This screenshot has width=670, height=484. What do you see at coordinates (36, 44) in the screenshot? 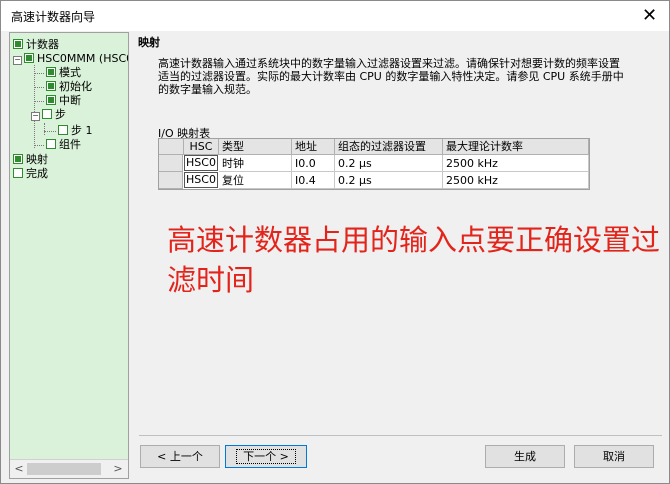
I see `tree-item-counter: 计数器` at bounding box center [36, 44].